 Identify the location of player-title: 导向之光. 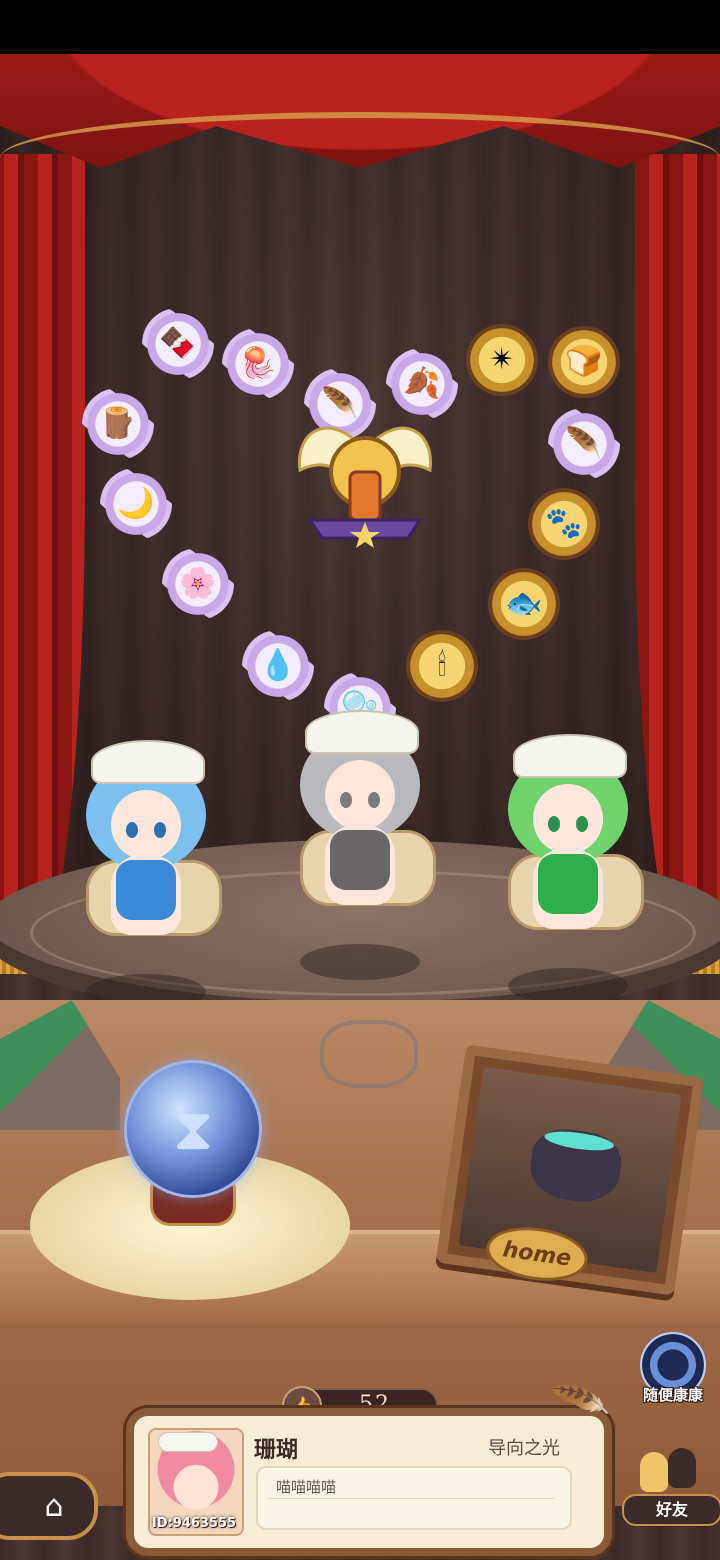
(524, 1448).